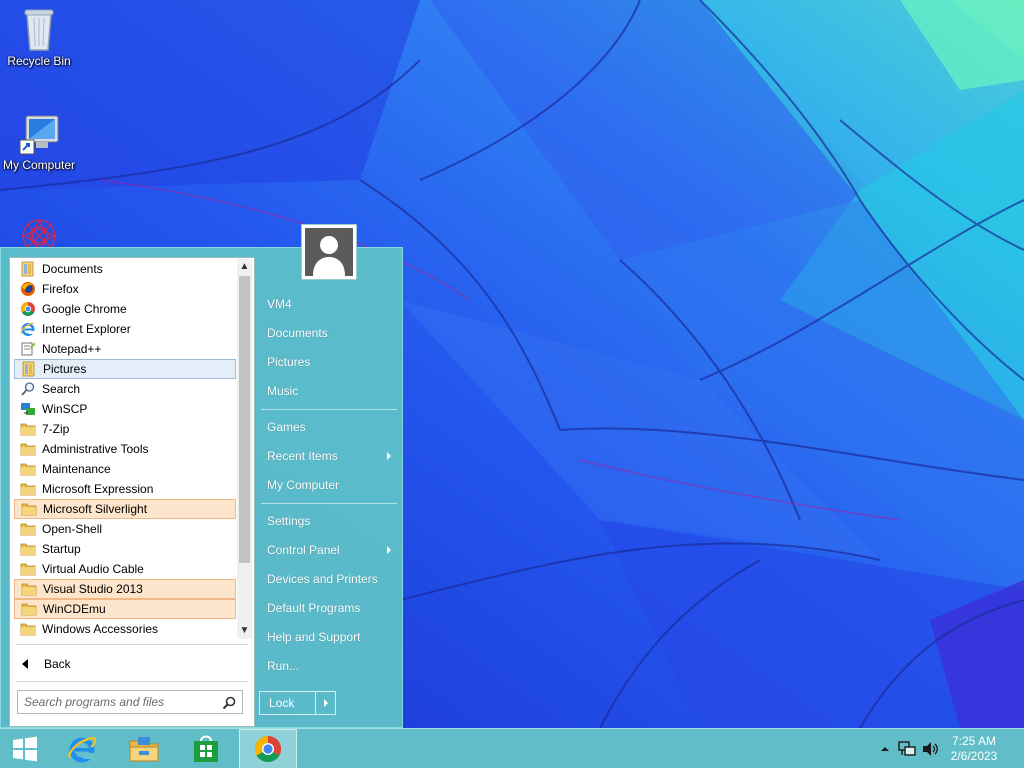 This screenshot has height=768, width=1024. I want to click on back-label: Back, so click(57, 664).